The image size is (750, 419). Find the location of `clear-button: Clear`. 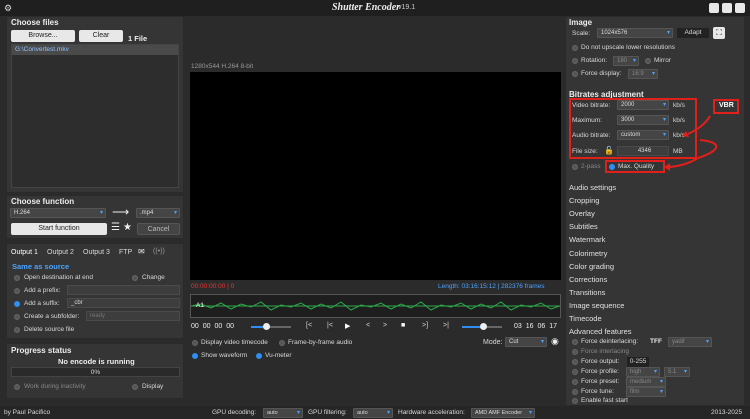

clear-button: Clear is located at coordinates (101, 36).